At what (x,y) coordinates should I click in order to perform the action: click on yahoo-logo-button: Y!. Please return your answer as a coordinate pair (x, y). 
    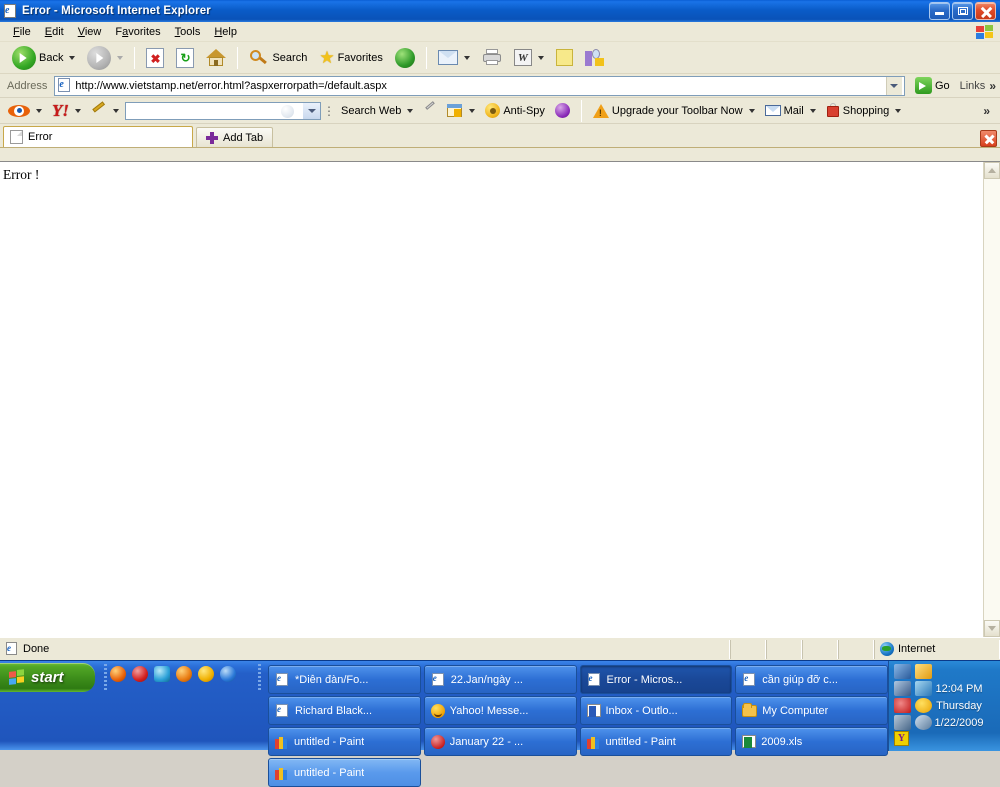
    Looking at the image, I should click on (66, 110).